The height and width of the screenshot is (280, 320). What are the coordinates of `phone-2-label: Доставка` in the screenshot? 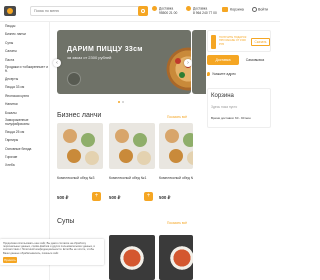 It's located at (200, 8).